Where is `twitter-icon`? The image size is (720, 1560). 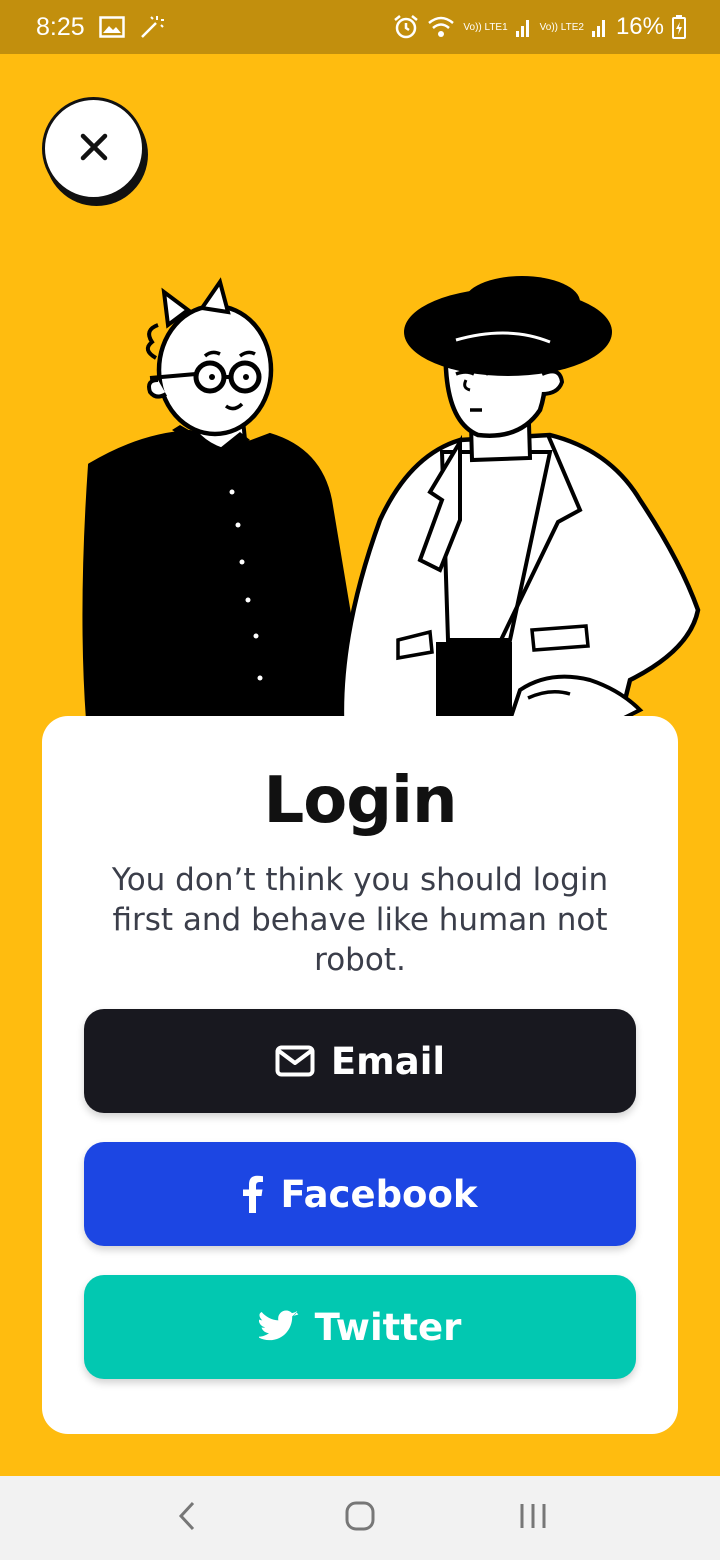 twitter-icon is located at coordinates (278, 1327).